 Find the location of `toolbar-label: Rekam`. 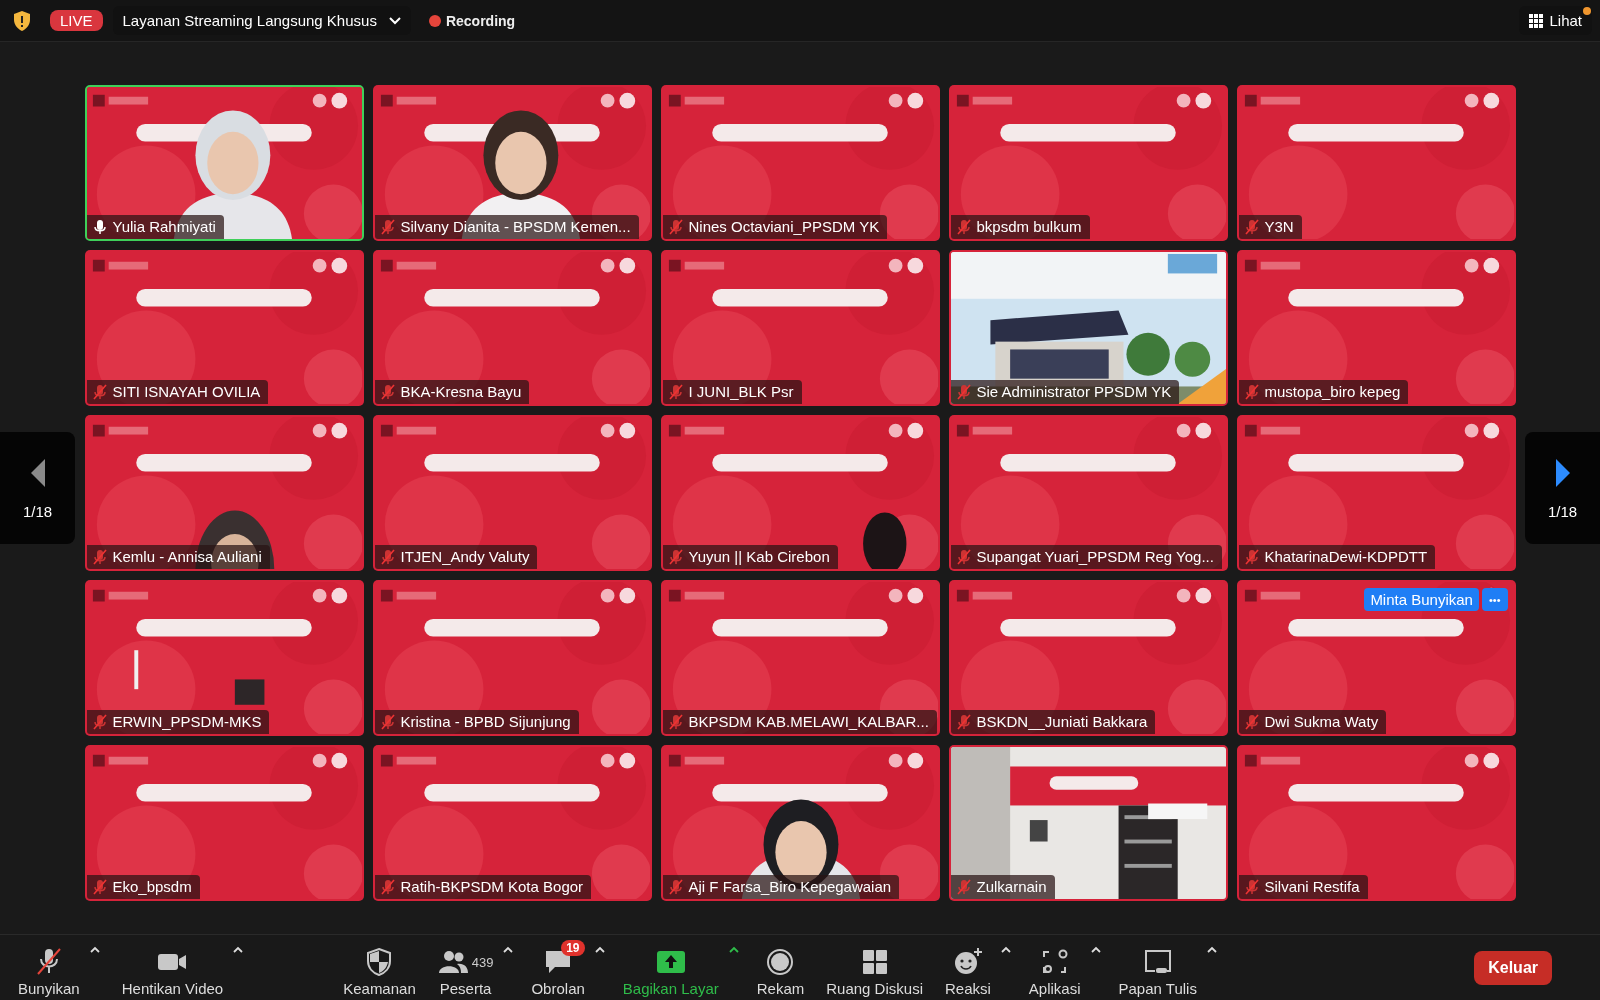

toolbar-label: Rekam is located at coordinates (780, 988).